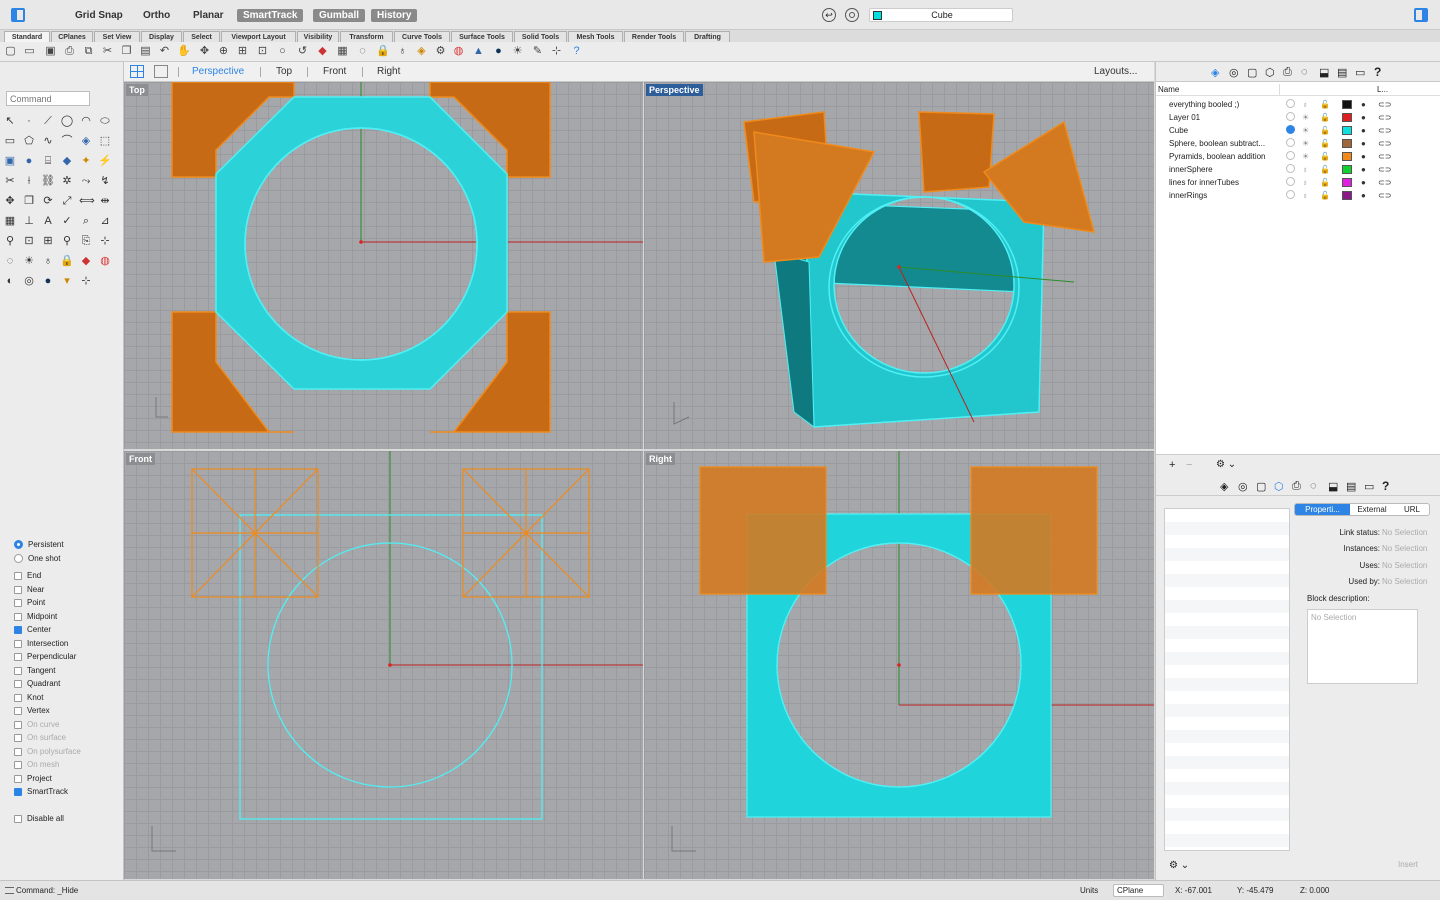 This screenshot has width=1440, height=900. I want to click on viewport-label-right: Right, so click(660, 459).